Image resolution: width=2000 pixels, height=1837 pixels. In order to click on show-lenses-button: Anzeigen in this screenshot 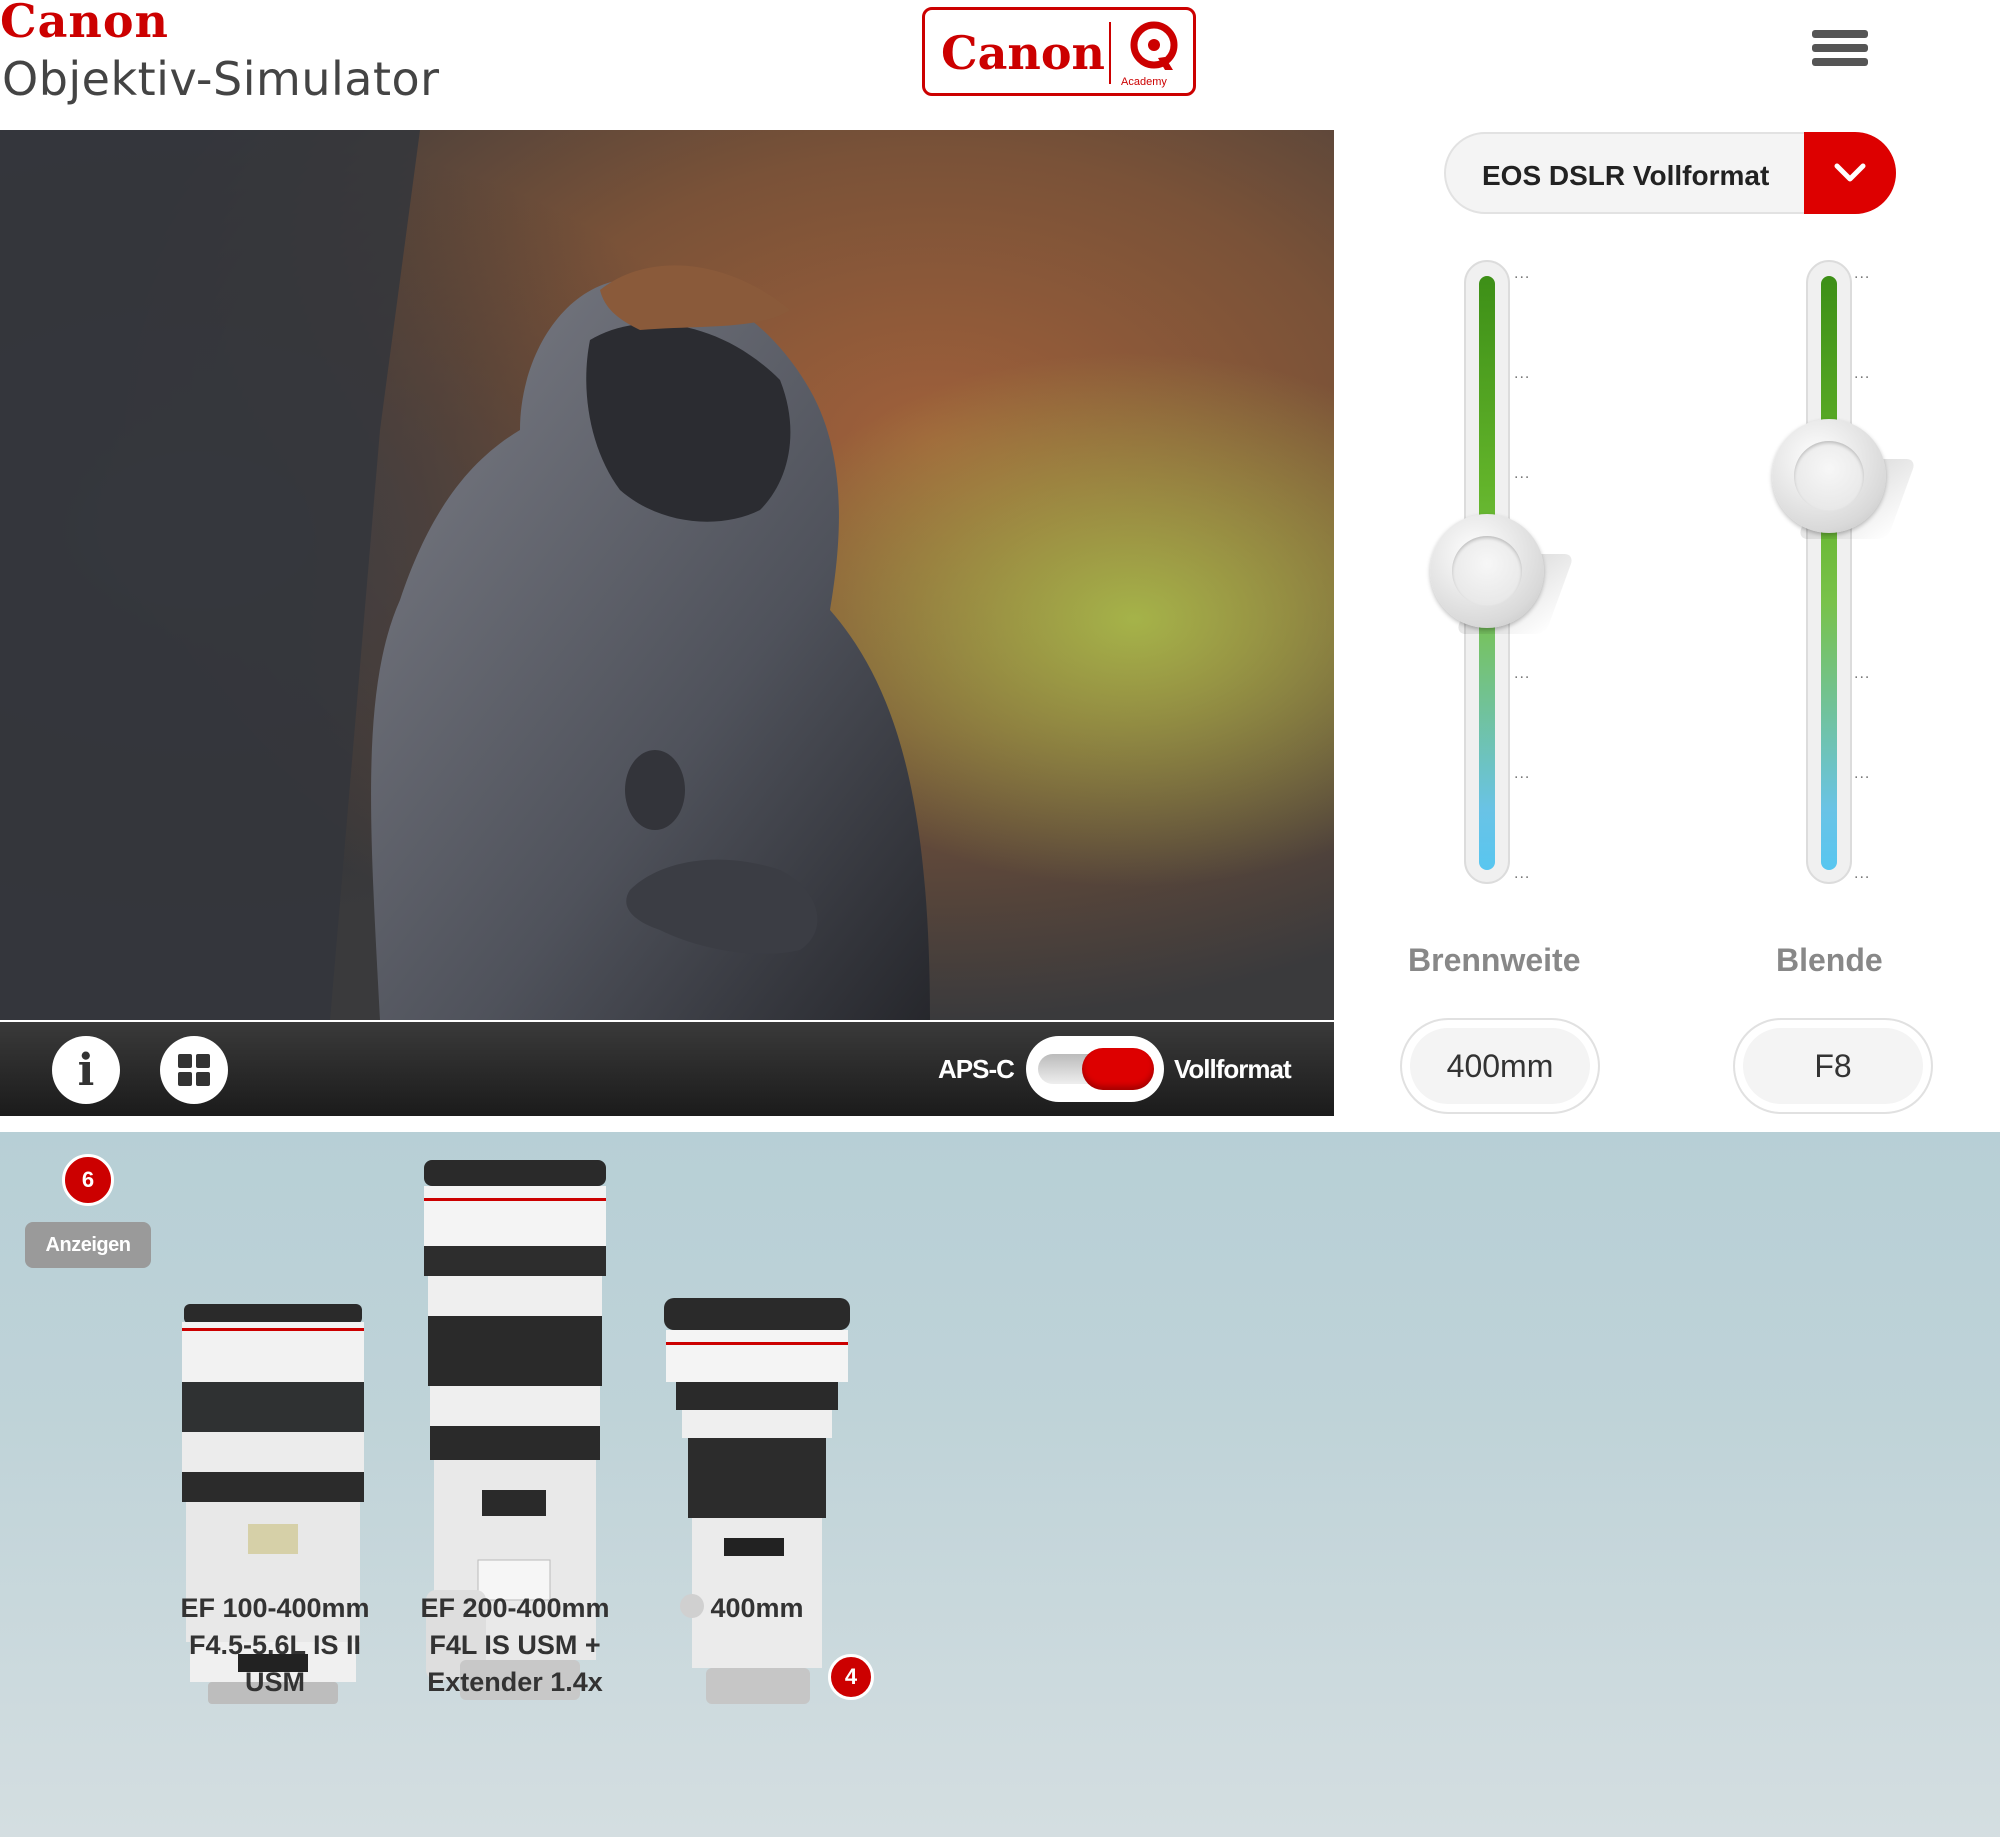, I will do `click(88, 1245)`.